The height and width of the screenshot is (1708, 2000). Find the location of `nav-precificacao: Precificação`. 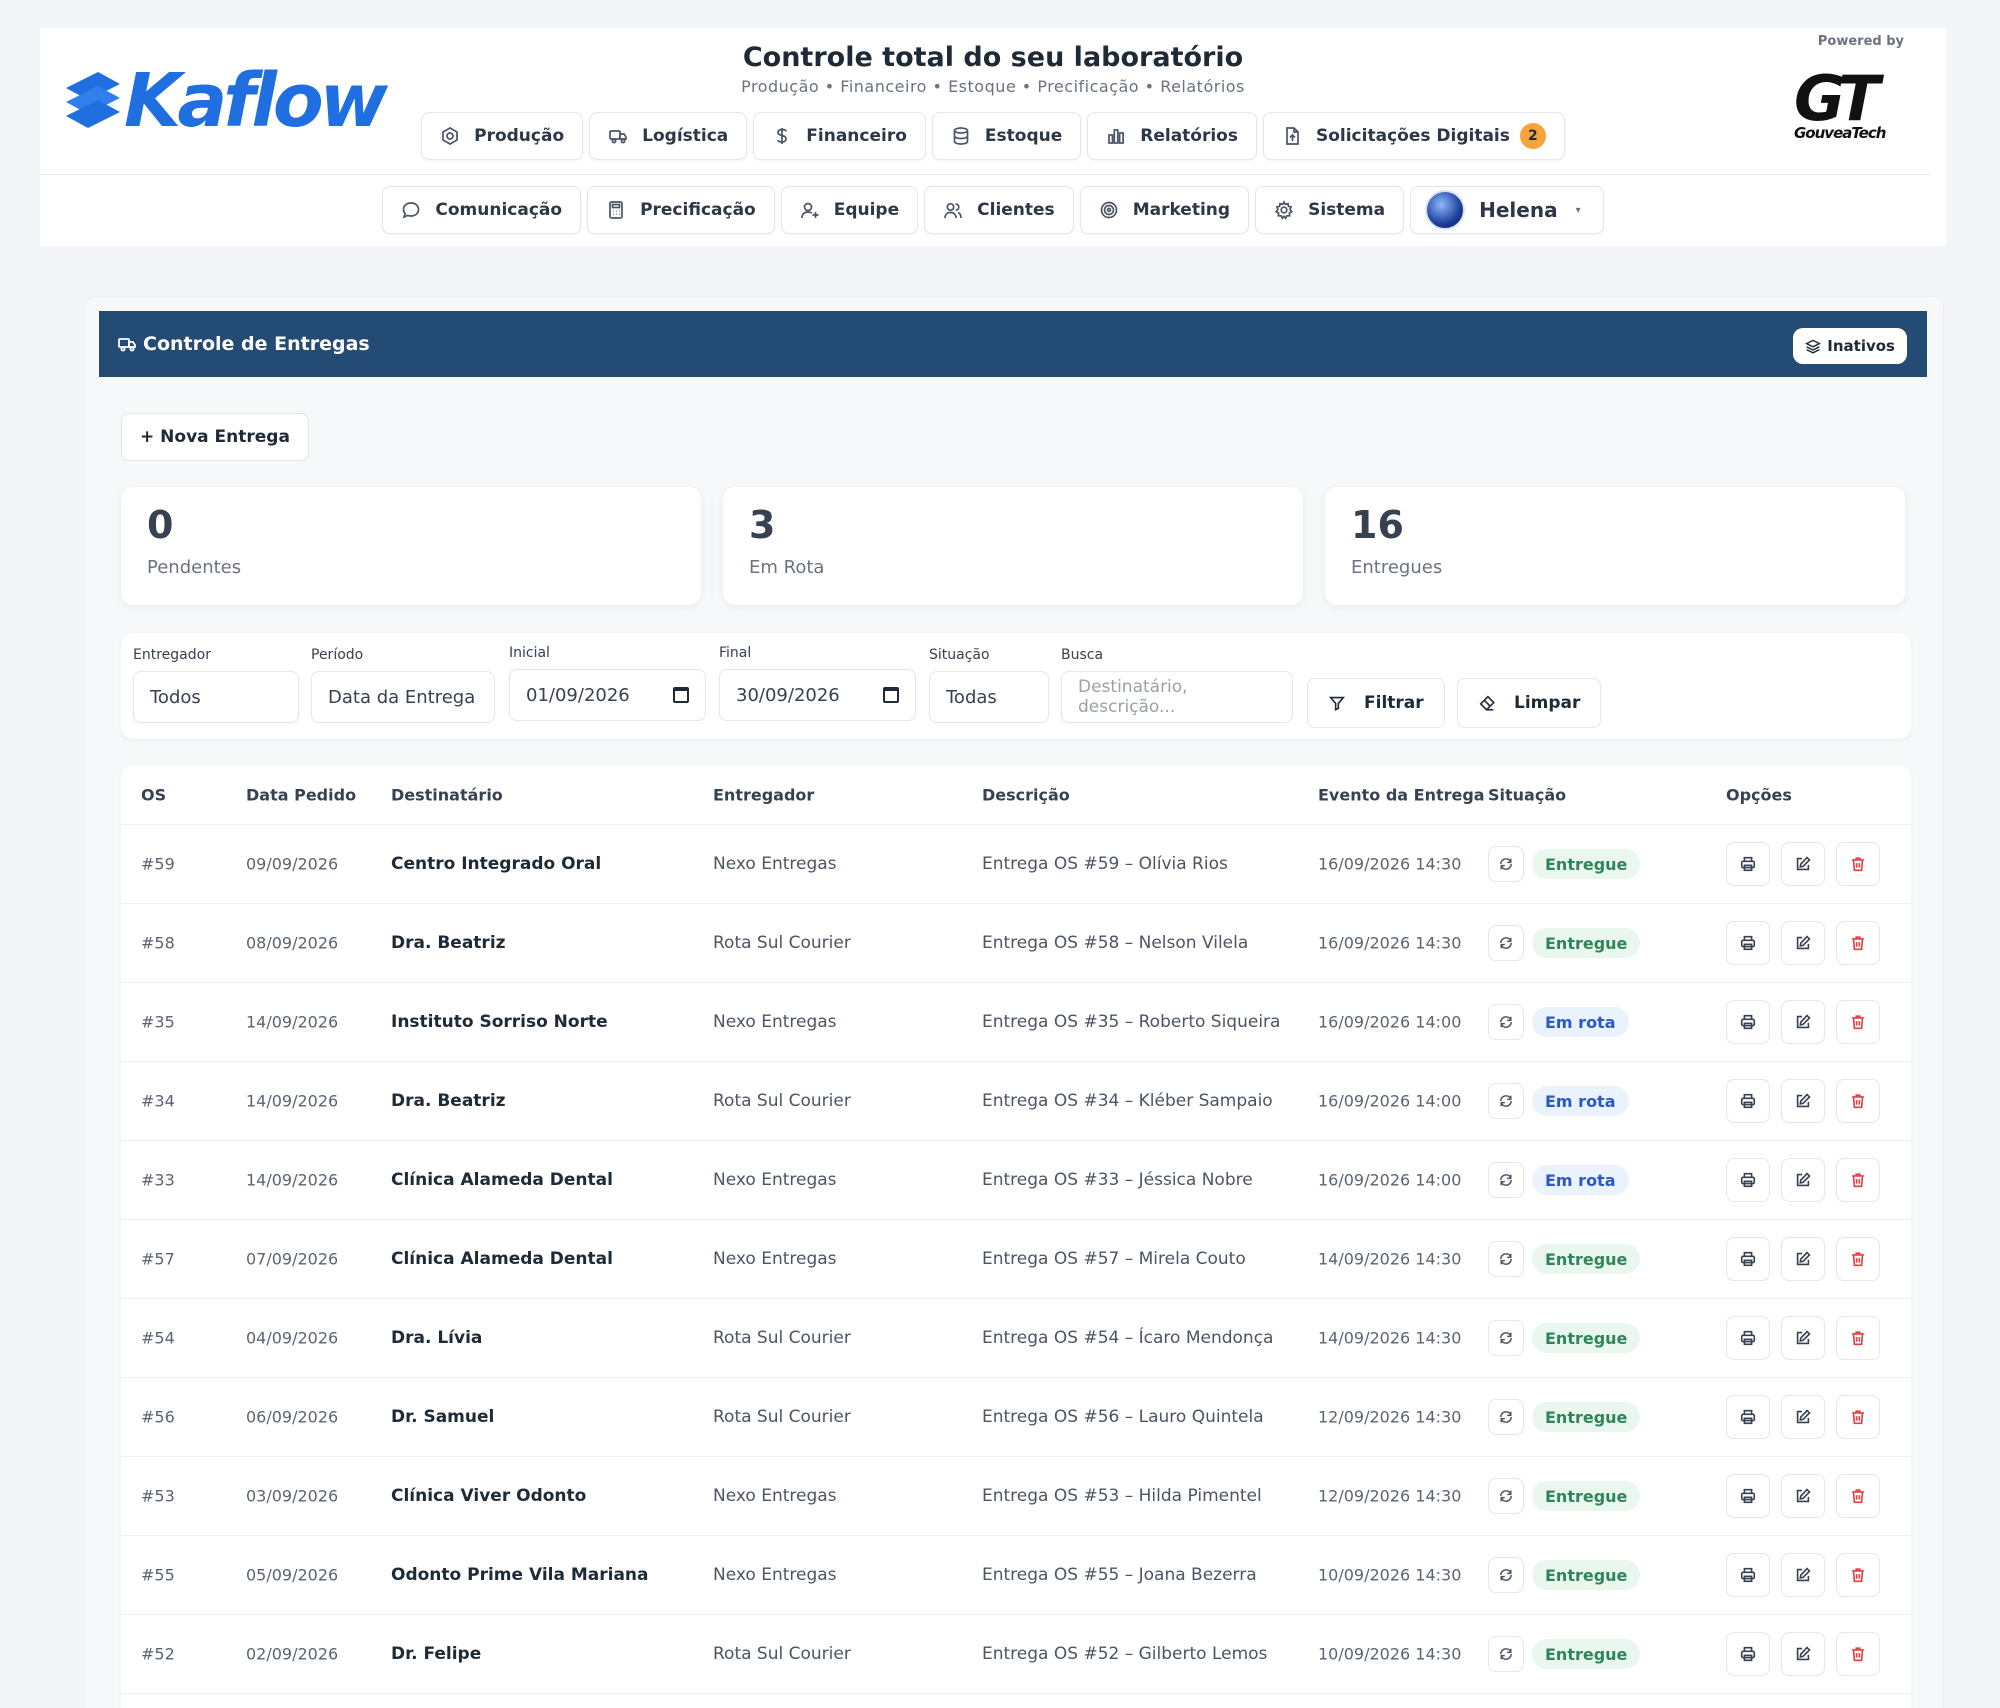

nav-precificacao: Precificação is located at coordinates (681, 210).